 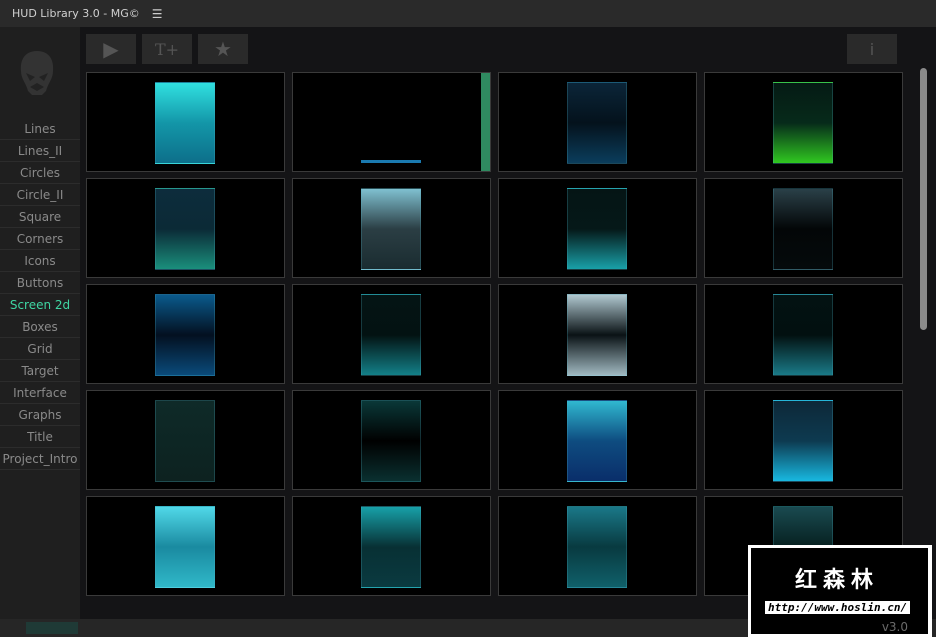 What do you see at coordinates (40, 283) in the screenshot?
I see `sidebar-item-buttons: Buttons` at bounding box center [40, 283].